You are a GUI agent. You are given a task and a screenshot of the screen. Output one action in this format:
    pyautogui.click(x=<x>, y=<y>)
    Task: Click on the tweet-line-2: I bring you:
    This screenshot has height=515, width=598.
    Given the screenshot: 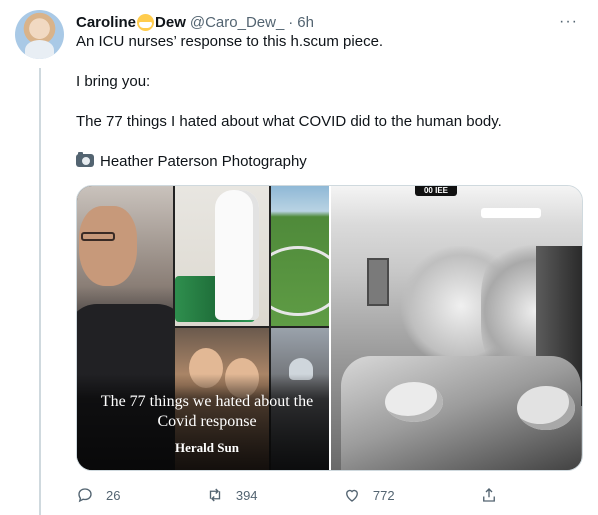 What is the action you would take?
    pyautogui.click(x=113, y=81)
    